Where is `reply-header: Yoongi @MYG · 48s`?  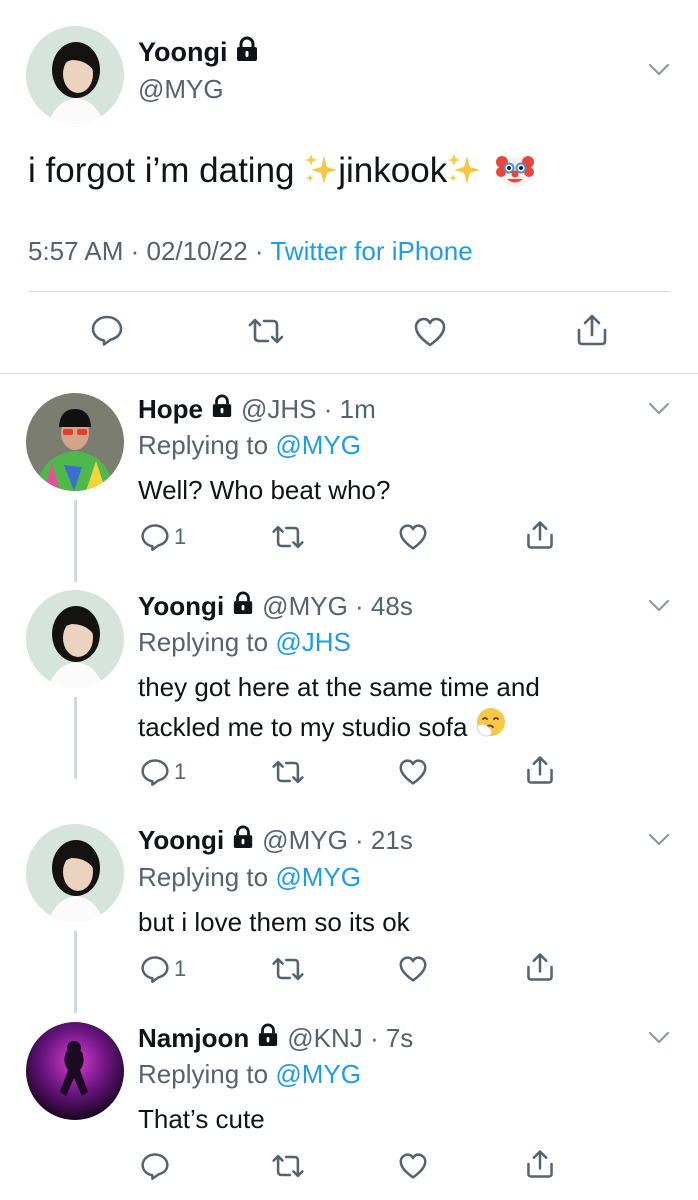 reply-header: Yoongi @MYG · 48s is located at coordinates (275, 606).